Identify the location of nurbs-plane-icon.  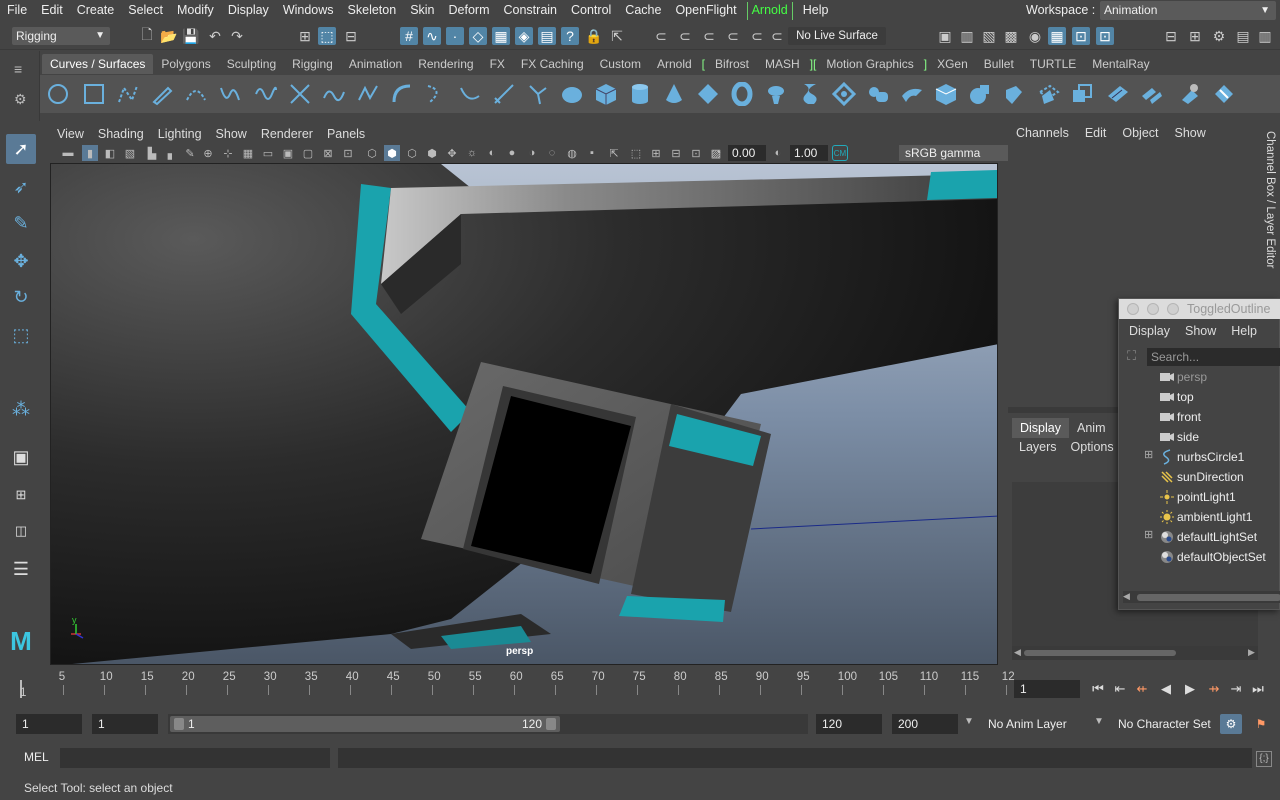
(708, 94).